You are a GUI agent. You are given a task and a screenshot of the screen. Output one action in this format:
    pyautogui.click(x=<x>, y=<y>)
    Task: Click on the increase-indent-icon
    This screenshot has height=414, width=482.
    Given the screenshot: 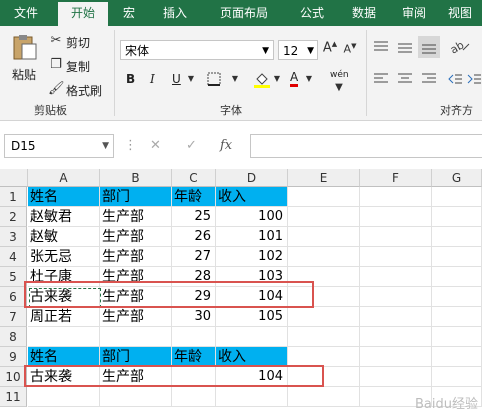 What is the action you would take?
    pyautogui.click(x=474, y=81)
    